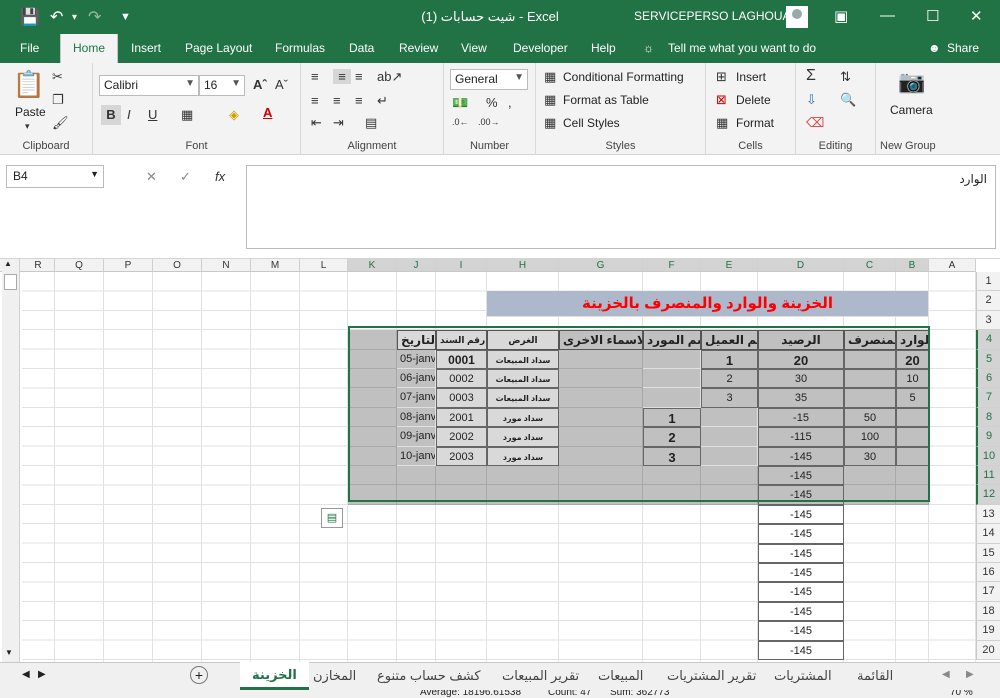 The height and width of the screenshot is (698, 1000). I want to click on cell-incoming: 10, so click(912, 379).